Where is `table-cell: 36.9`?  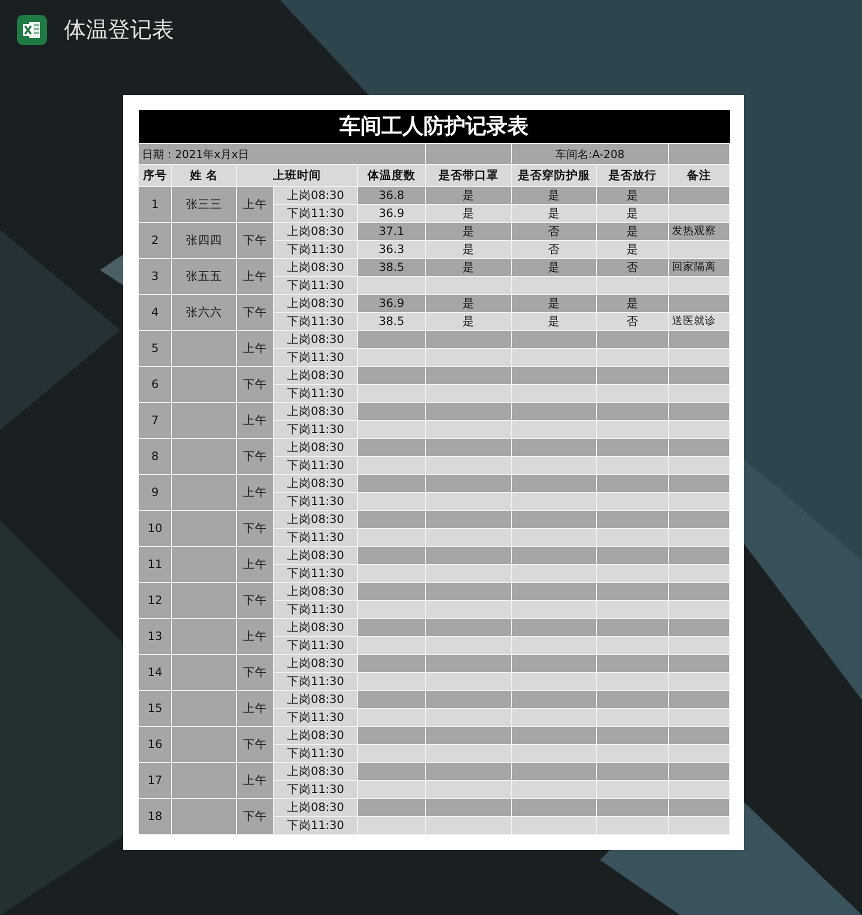 table-cell: 36.9 is located at coordinates (392, 303).